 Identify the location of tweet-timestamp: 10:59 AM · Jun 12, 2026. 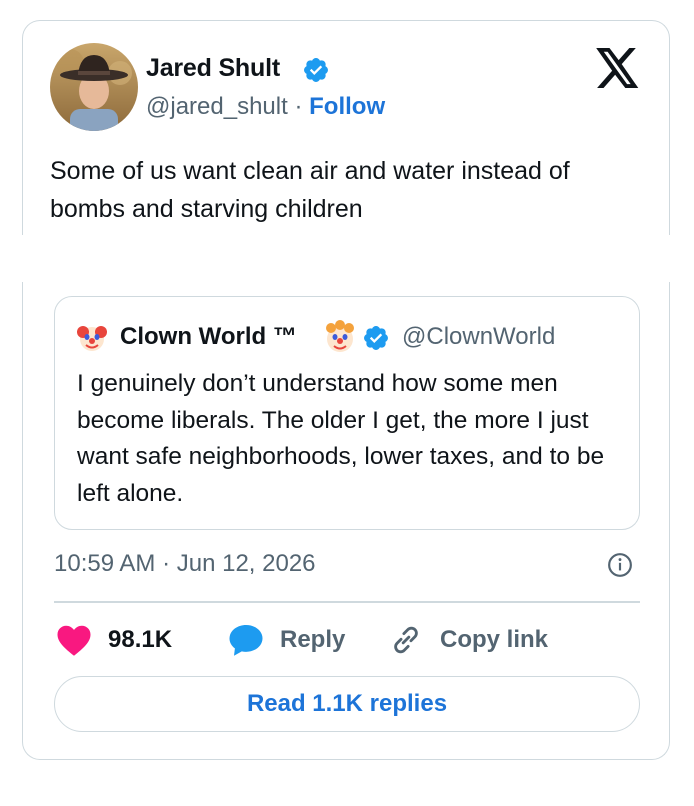
(185, 564).